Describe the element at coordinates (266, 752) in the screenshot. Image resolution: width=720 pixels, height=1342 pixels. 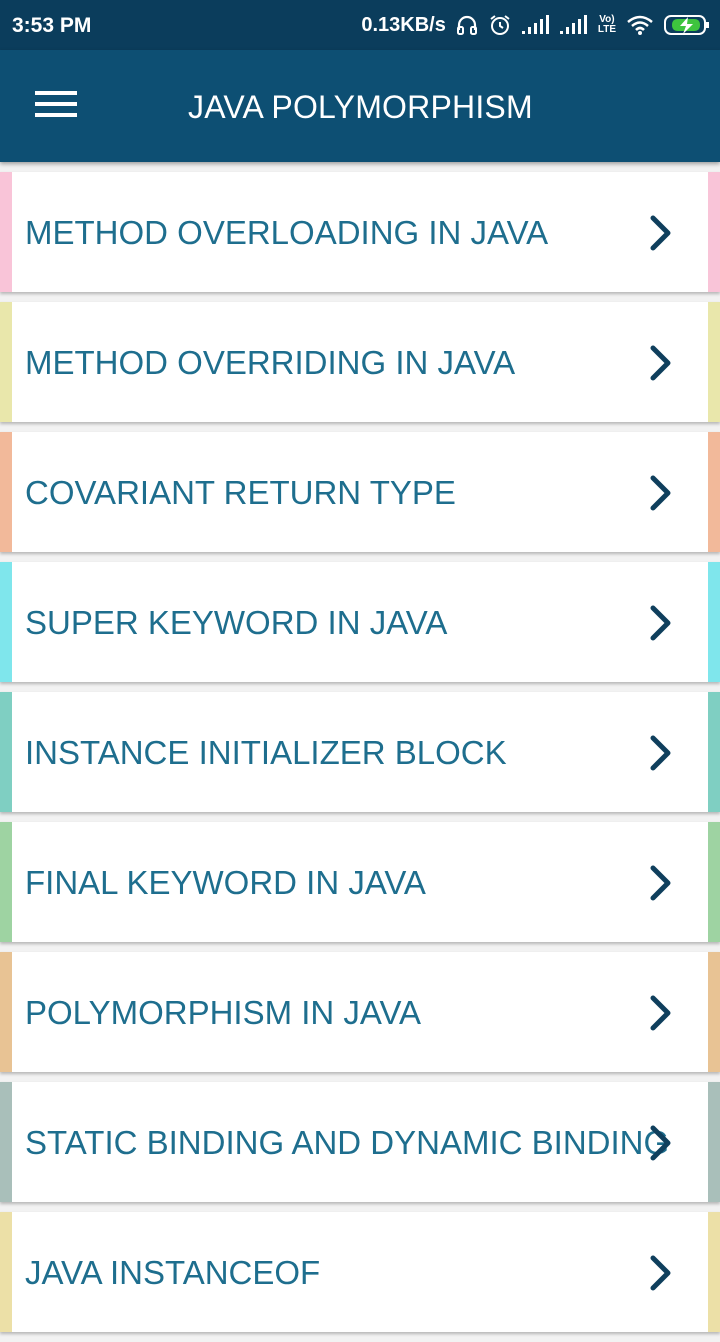
I see `list-item-label: INSTANCE INITIALIZER BLOCK` at that location.